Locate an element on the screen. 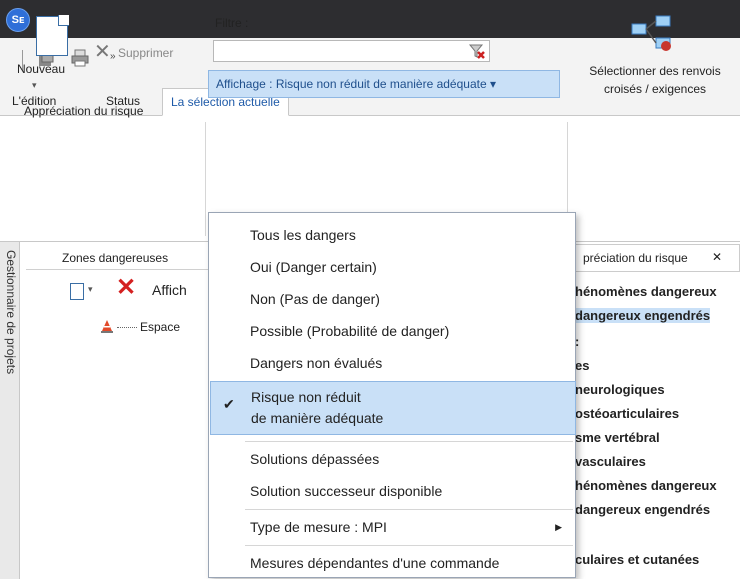 This screenshot has width=740, height=579. menu-item-solution-successeur: Solution successeur disponible is located at coordinates (393, 491).